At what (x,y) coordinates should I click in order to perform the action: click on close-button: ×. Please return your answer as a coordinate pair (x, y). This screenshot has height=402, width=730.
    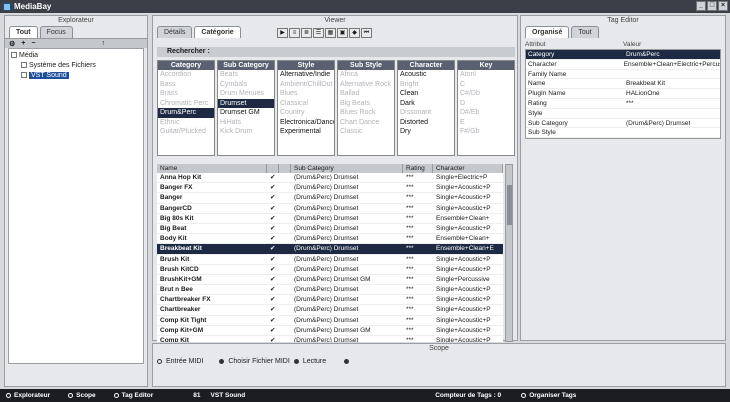
    Looking at the image, I should click on (723, 6).